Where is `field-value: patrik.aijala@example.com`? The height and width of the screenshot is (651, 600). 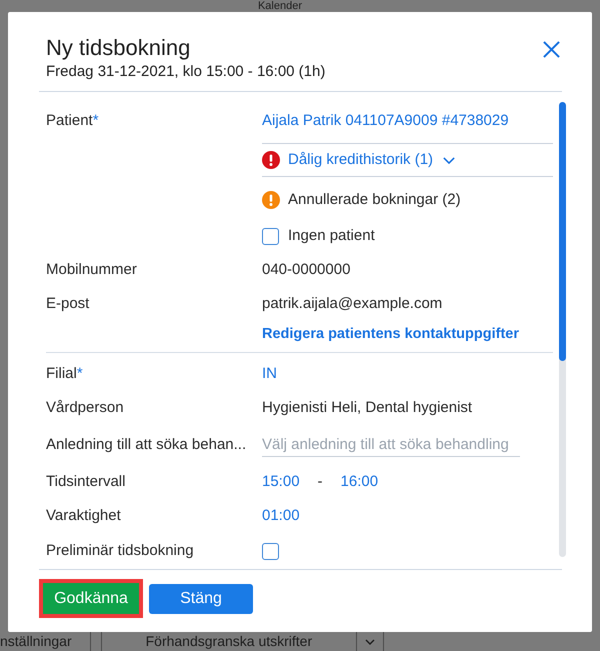 field-value: patrik.aijala@example.com is located at coordinates (352, 304).